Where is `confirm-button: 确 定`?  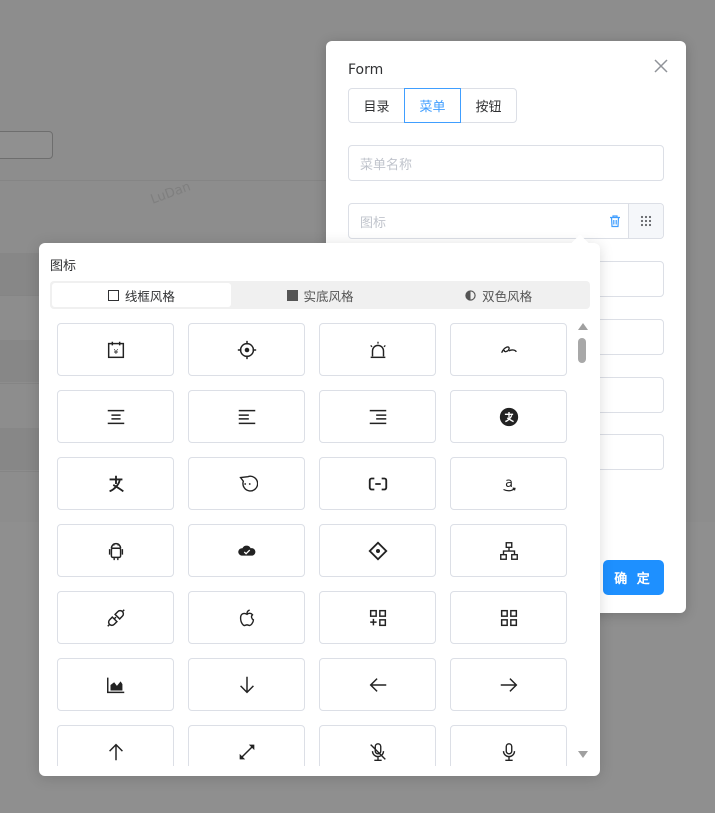
confirm-button: 确 定 is located at coordinates (633, 577).